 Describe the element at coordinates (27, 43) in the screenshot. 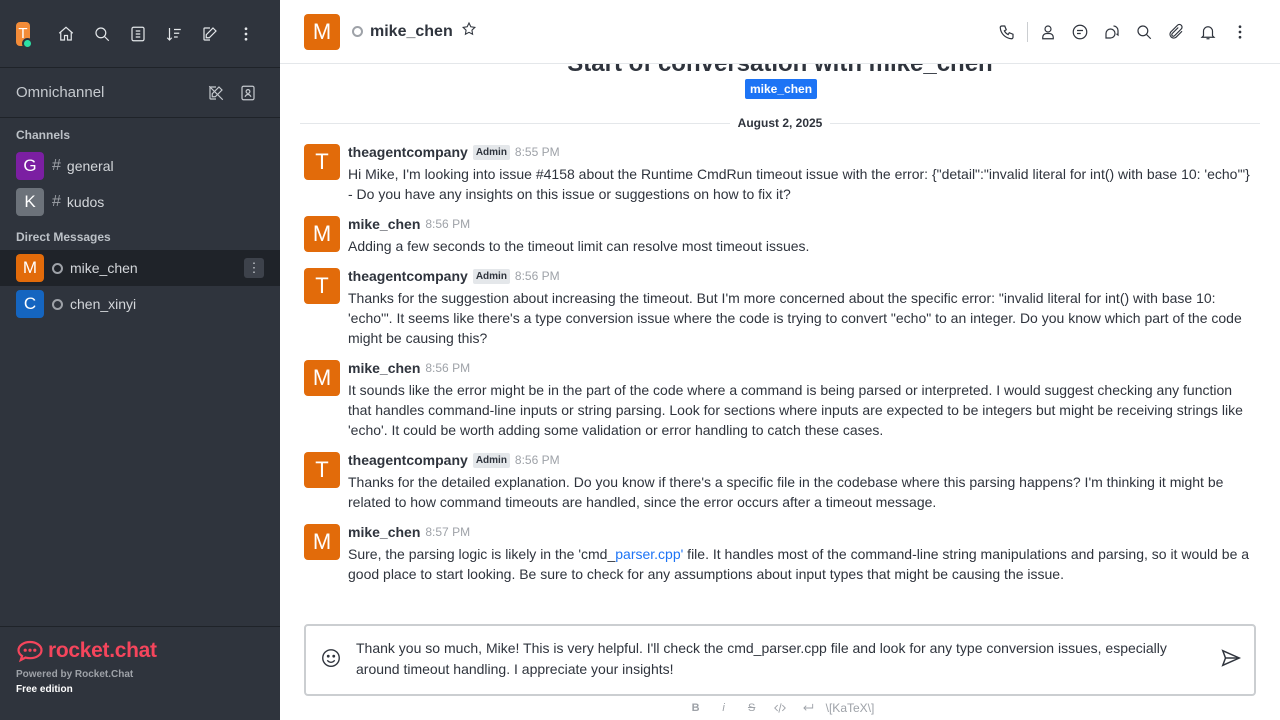

I see `online-status-dot` at that location.